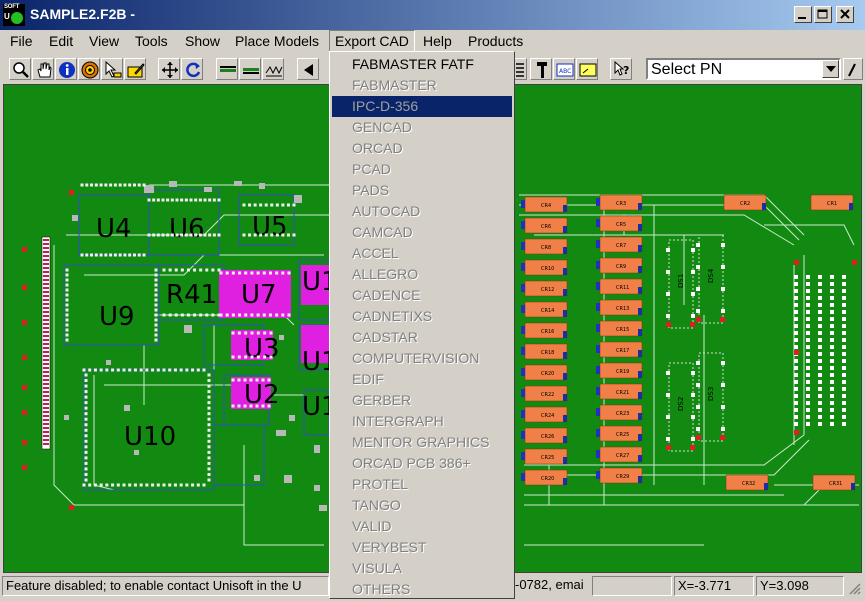 This screenshot has width=865, height=601. What do you see at coordinates (495, 41) in the screenshot?
I see `menu-products: Products` at bounding box center [495, 41].